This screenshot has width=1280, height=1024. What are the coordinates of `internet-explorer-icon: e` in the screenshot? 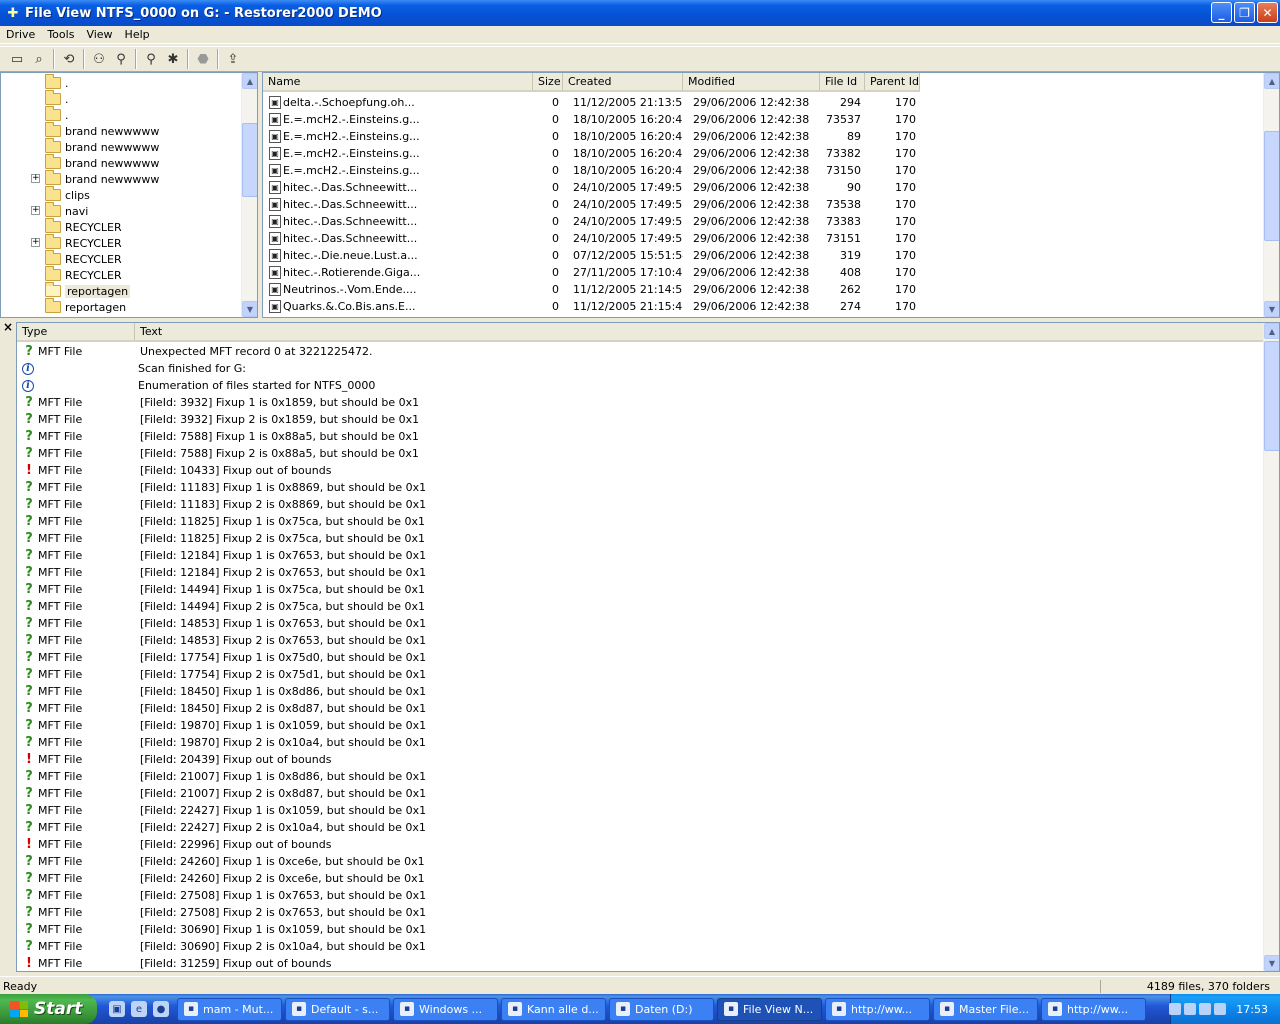 It's located at (139, 1009).